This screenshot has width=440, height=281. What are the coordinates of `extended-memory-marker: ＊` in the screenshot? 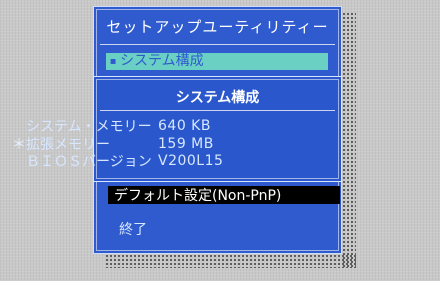 It's located at (19, 145).